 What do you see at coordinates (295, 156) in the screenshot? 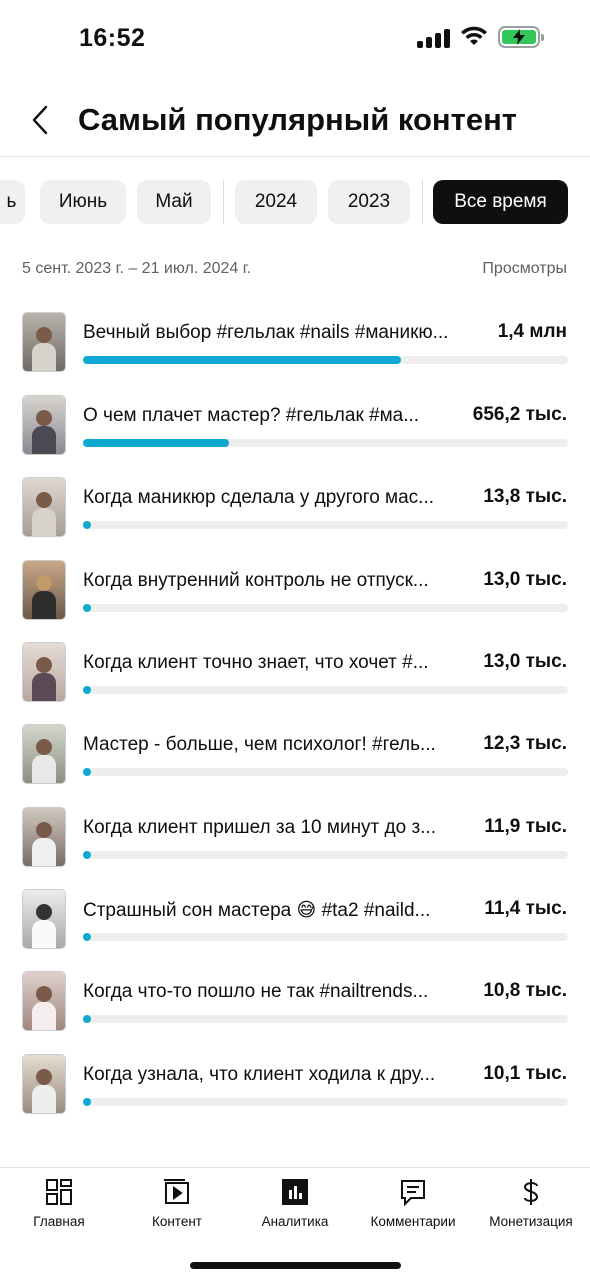
I see `header-divider` at bounding box center [295, 156].